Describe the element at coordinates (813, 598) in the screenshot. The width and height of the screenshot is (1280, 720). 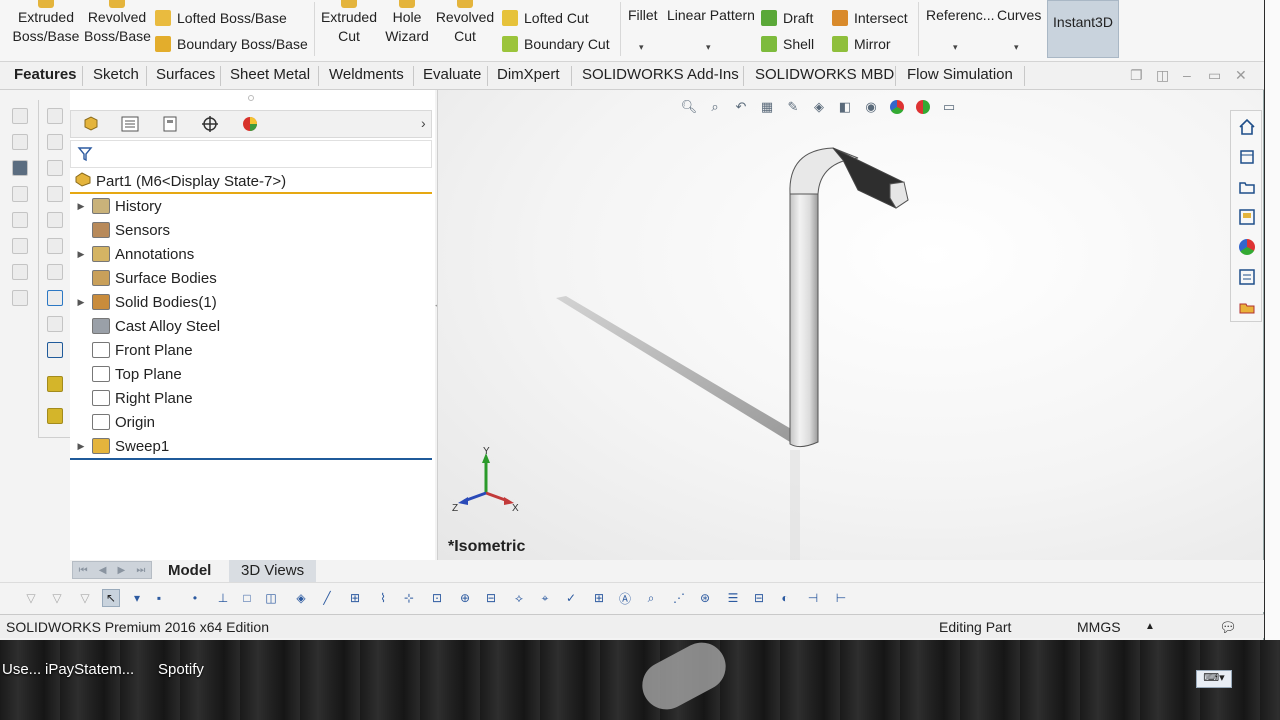
I see `pin-icon: ⊣` at that location.